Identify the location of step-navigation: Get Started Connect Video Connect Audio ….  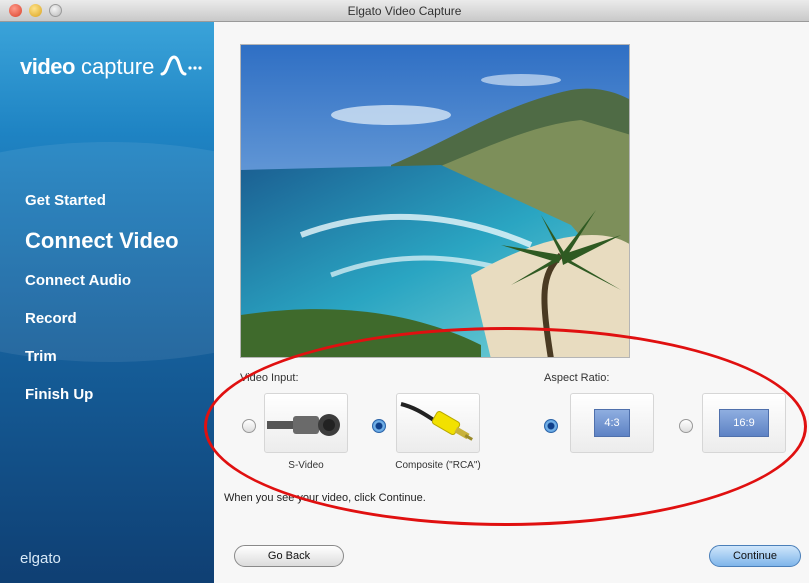
(102, 298).